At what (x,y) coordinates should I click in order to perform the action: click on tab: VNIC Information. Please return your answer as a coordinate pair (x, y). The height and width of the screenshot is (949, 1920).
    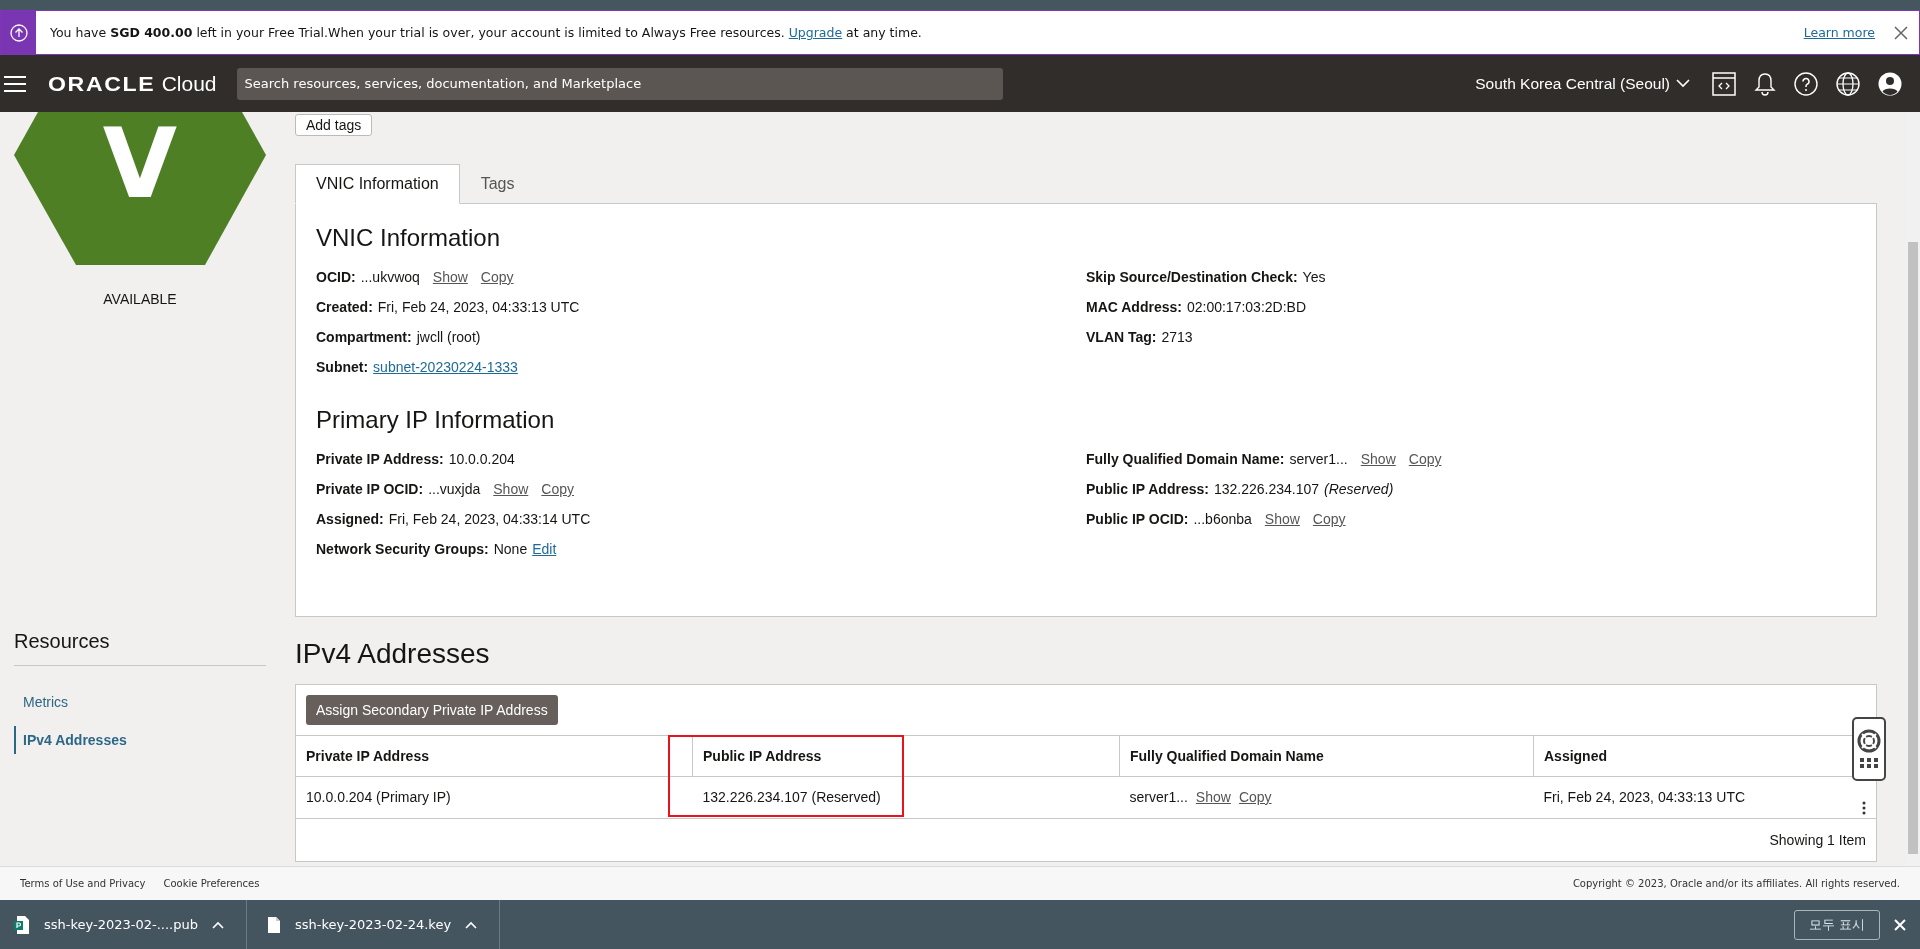
    Looking at the image, I should click on (377, 184).